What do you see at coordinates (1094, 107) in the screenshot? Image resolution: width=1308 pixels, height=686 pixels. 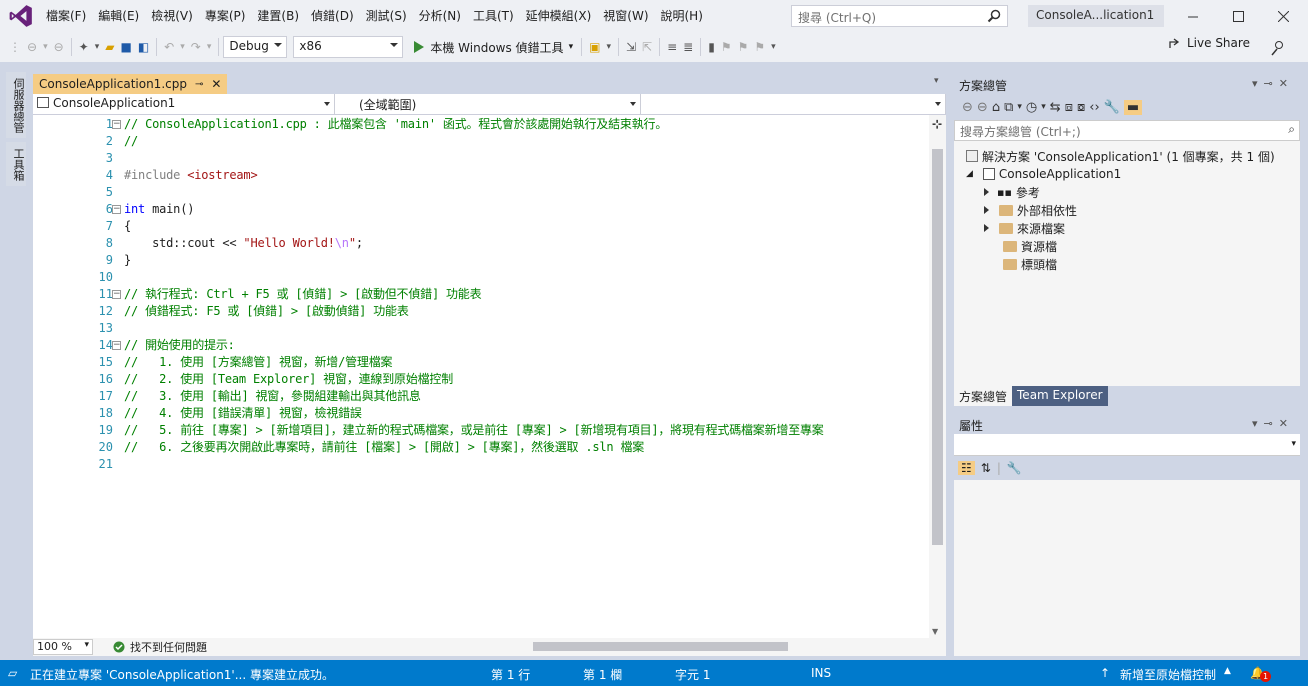 I see `view-code-icon: ‹›` at bounding box center [1094, 107].